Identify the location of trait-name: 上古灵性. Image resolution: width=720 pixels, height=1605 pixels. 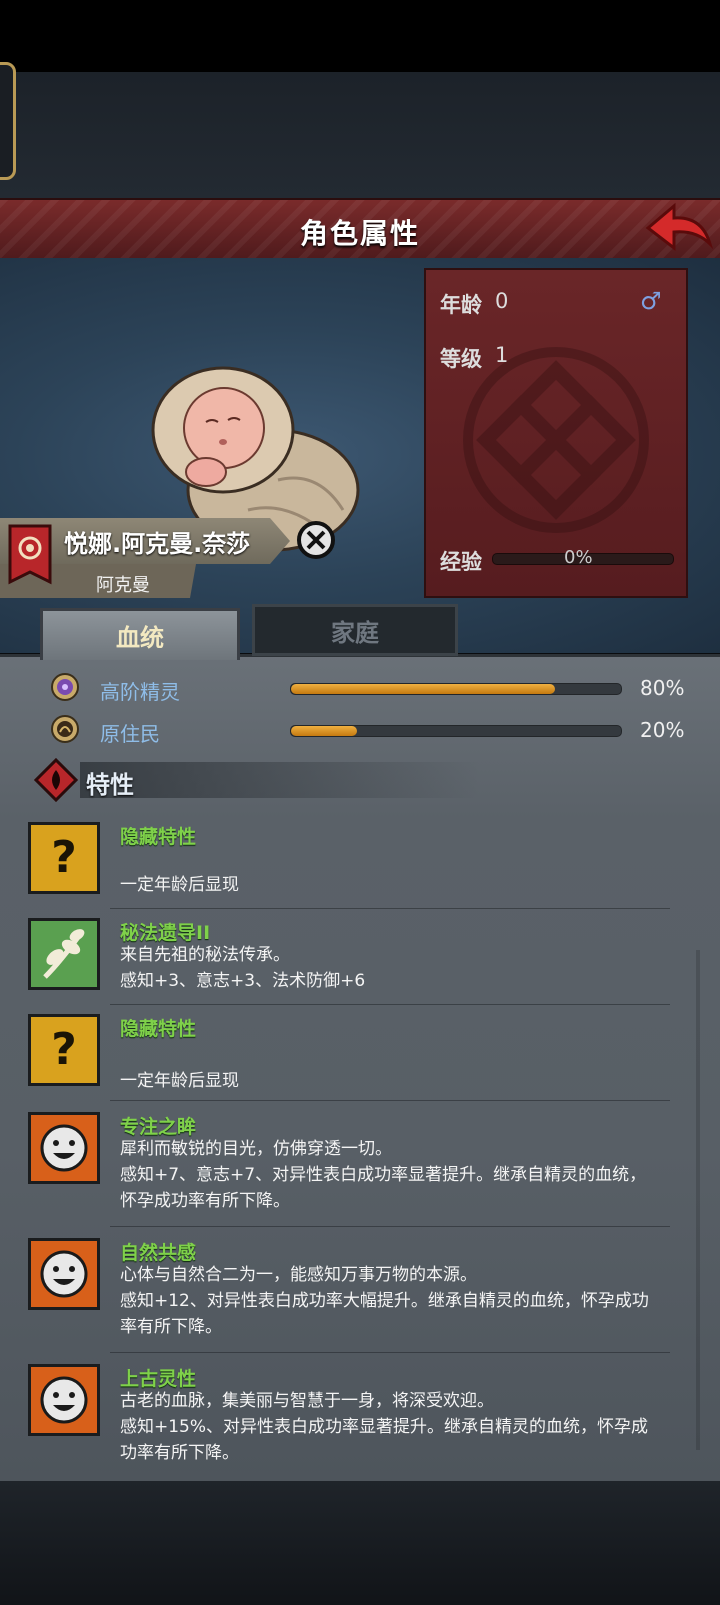
(158, 1379).